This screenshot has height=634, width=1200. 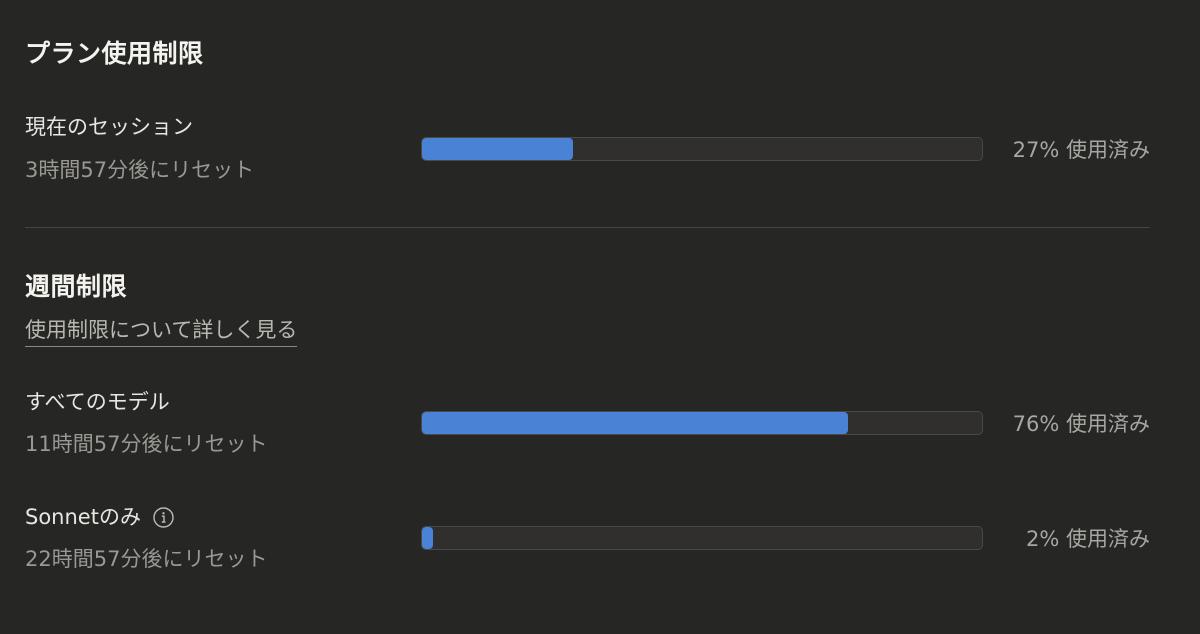 I want to click on all-models-percent: 76% 使用済み, so click(x=1081, y=424).